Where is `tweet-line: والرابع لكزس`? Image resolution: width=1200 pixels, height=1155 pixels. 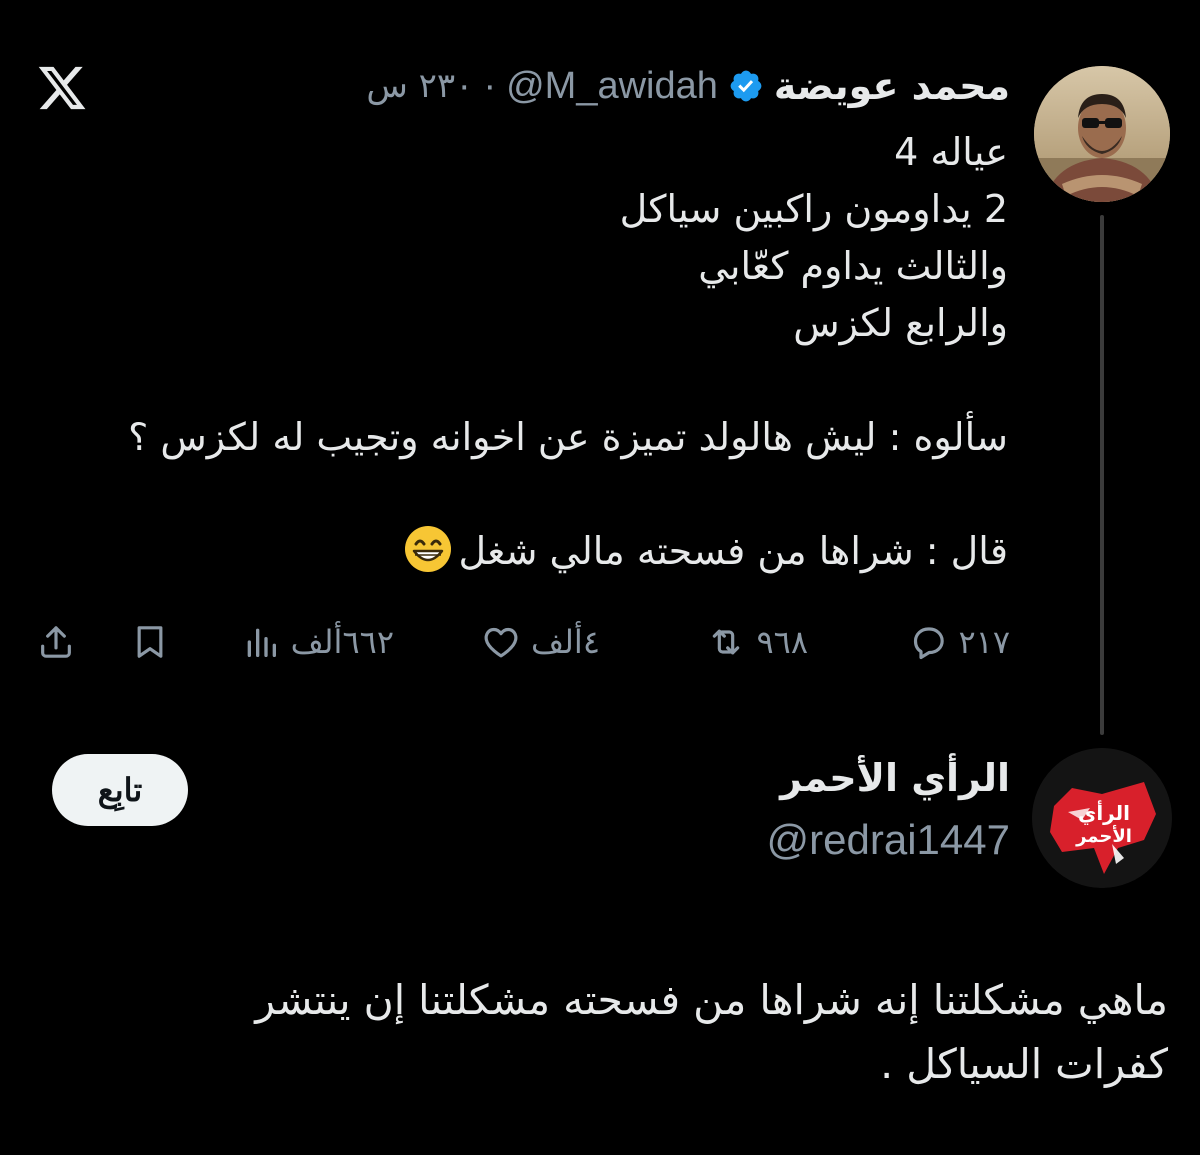 tweet-line: والرابع لكزس is located at coordinates (900, 323).